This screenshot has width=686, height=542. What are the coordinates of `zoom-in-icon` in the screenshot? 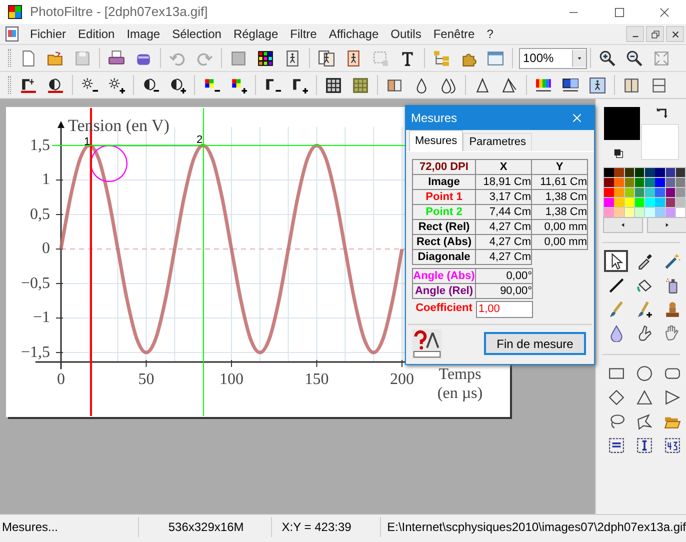 It's located at (607, 58).